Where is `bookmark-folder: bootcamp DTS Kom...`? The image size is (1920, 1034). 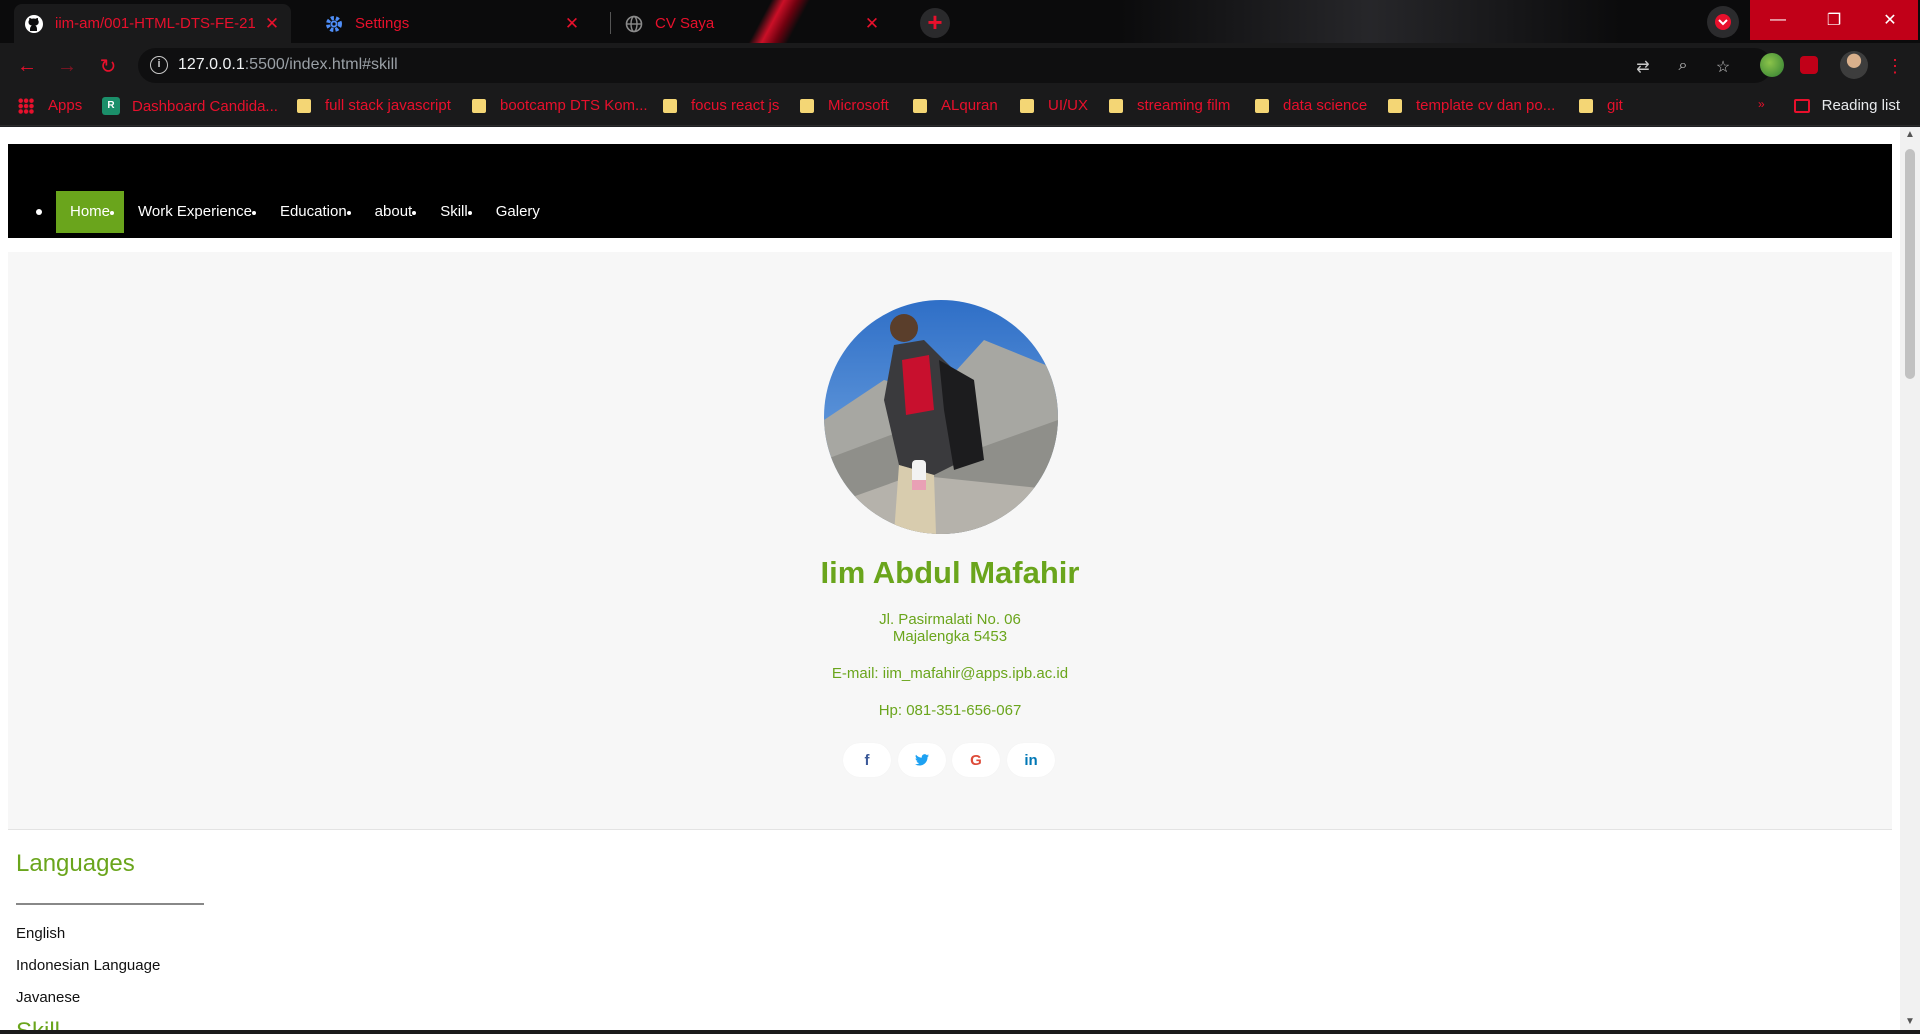
bookmark-folder: bootcamp DTS Kom... is located at coordinates (560, 105).